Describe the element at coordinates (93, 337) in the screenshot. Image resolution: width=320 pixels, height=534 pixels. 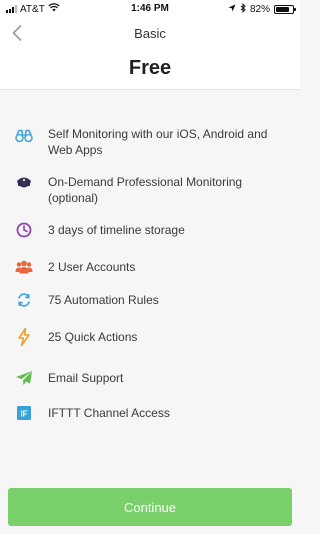
I see `feature-label: 25 Quick Actions` at that location.